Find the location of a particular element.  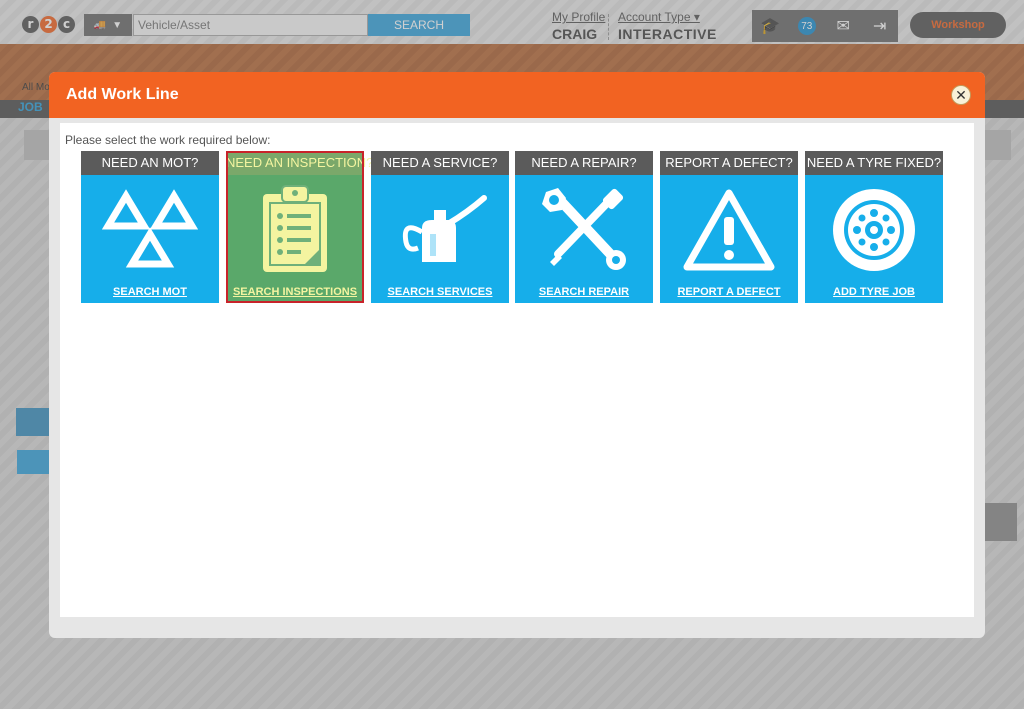

tile-heading: REPORT A DEFECT? is located at coordinates (729, 163).